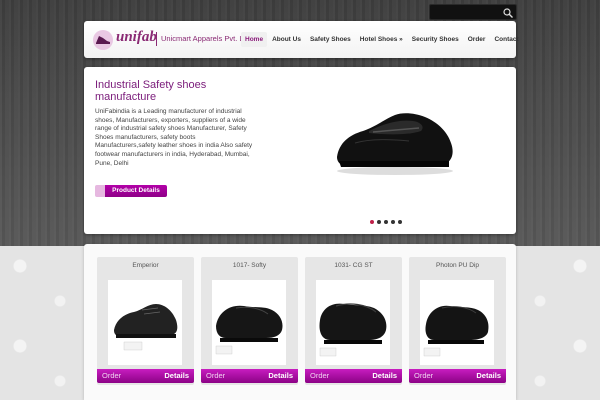 The height and width of the screenshot is (400, 600). I want to click on nav-hotel-shoes: Hotel Shoes », so click(381, 39).